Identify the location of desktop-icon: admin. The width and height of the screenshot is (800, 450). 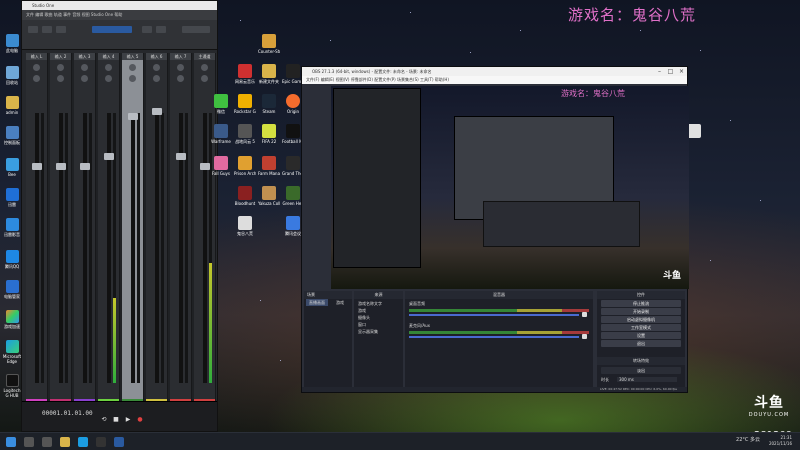
(12, 105).